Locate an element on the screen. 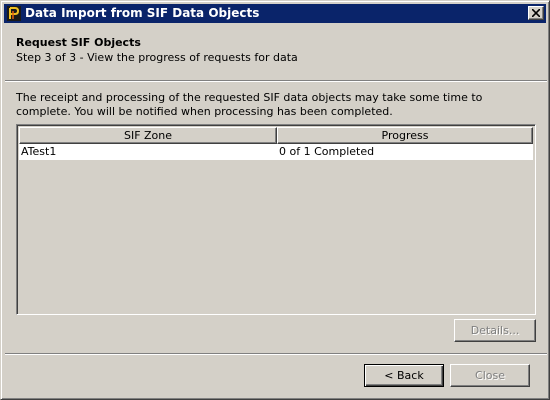  column-header-sif-zone: SIF Zone is located at coordinates (148, 135).